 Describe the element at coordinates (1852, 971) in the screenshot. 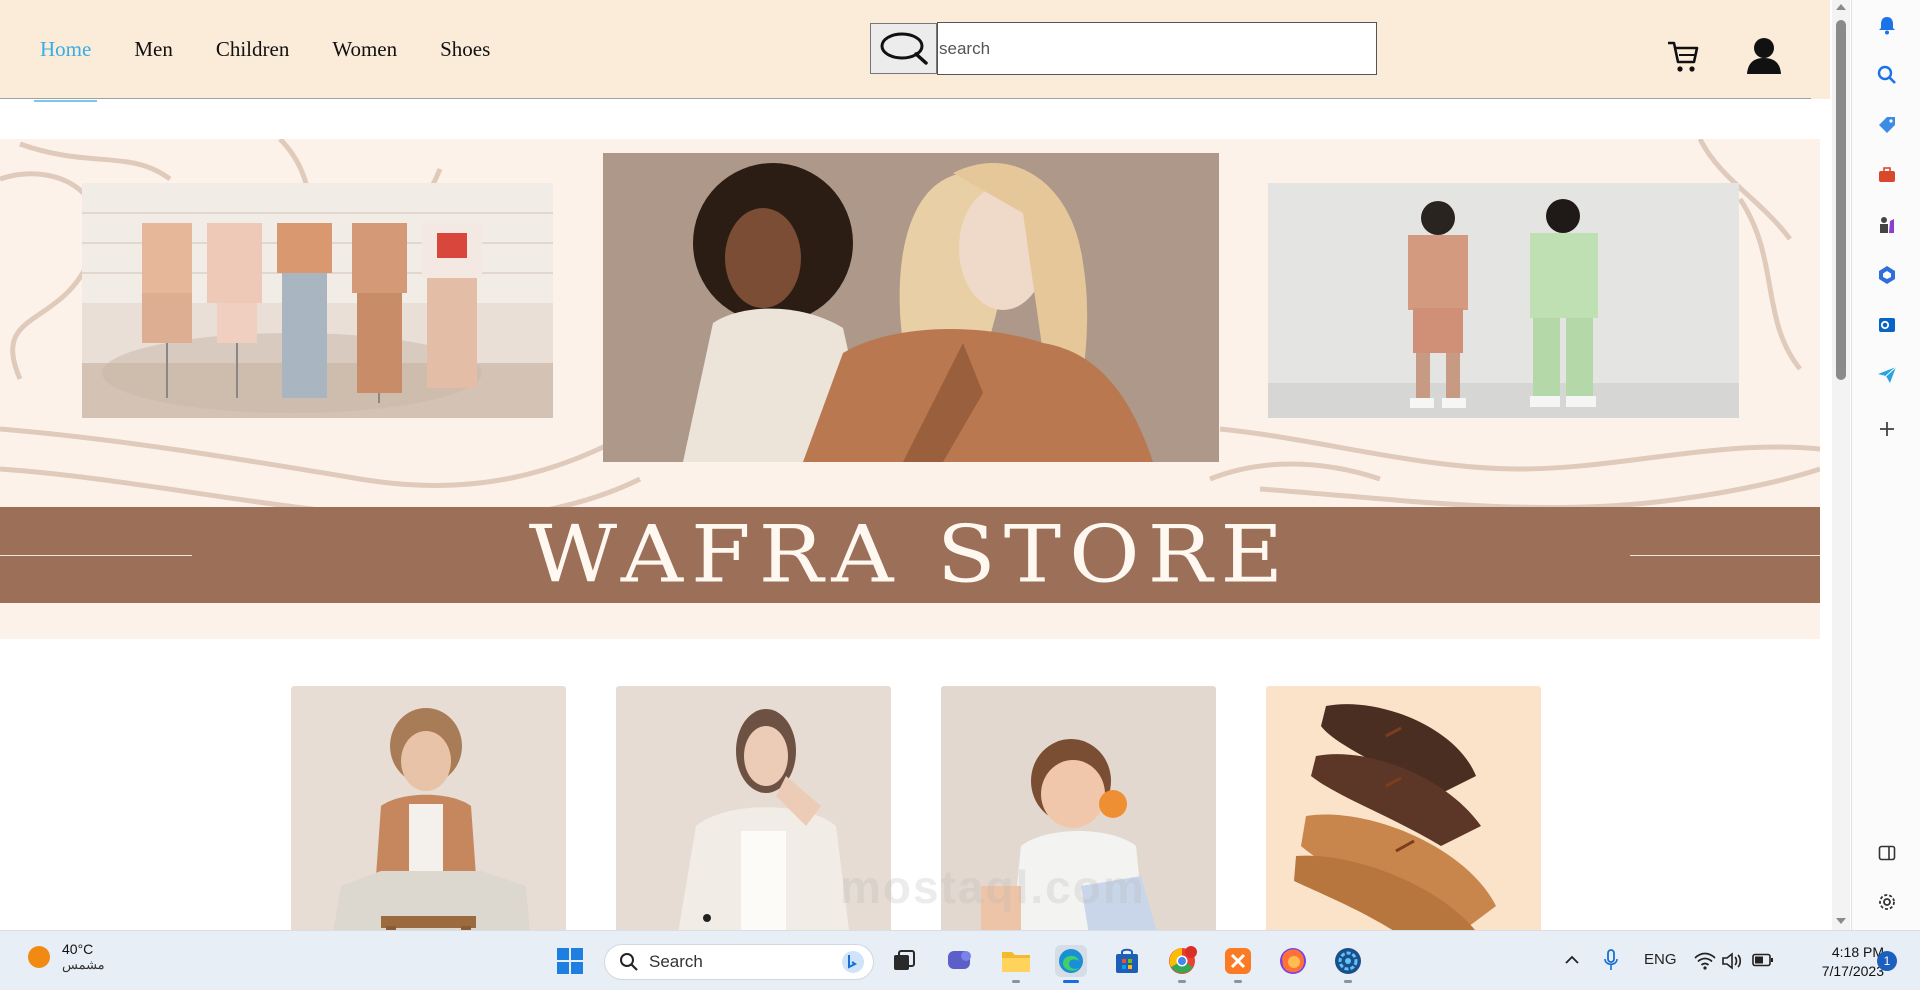

I see `clock-date: 7/17/2023` at that location.